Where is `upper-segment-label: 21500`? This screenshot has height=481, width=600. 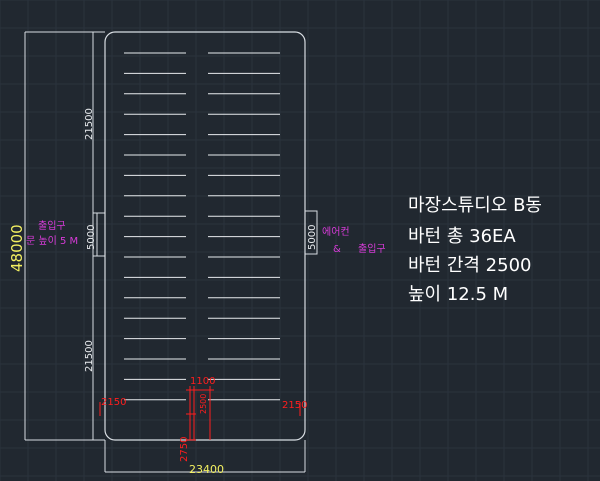
upper-segment-label: 21500 is located at coordinates (89, 124).